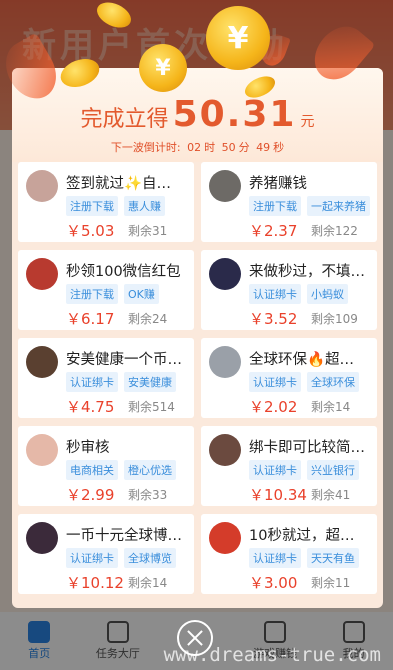 This screenshot has width=393, height=670. Describe the element at coordinates (273, 407) in the screenshot. I see `task-price: ￥2.02` at that location.